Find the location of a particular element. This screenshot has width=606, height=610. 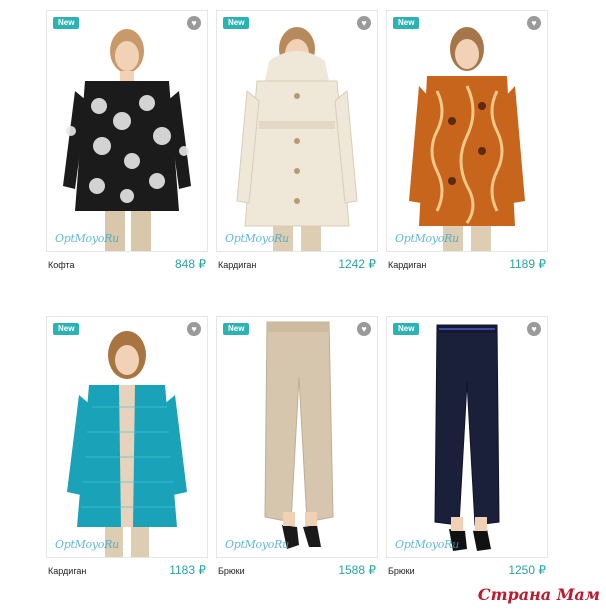

product-price: 1588 ₽ is located at coordinates (357, 570).